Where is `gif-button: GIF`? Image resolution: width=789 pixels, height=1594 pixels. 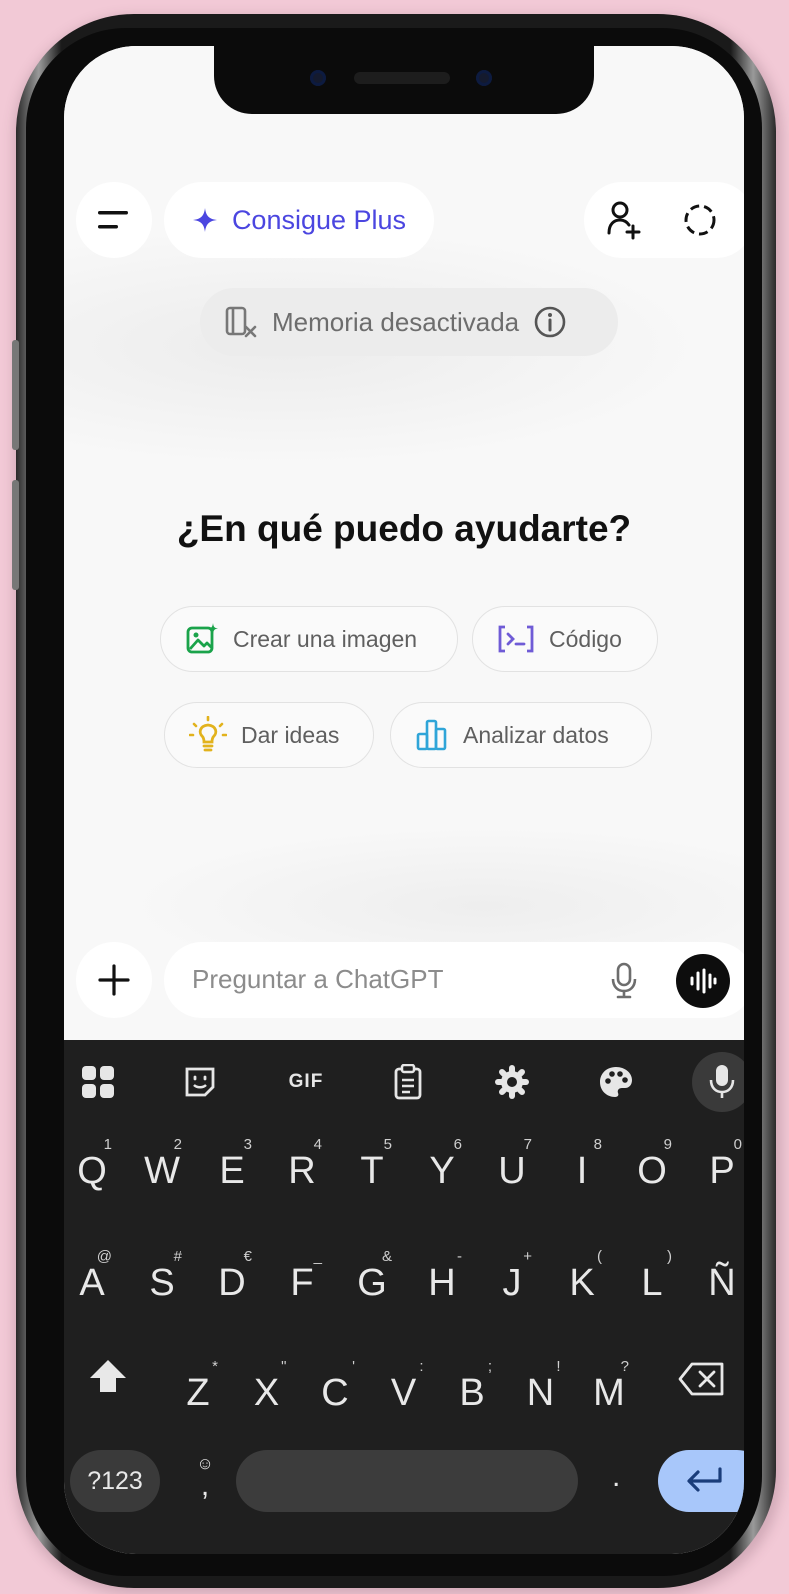
gif-button: GIF is located at coordinates (306, 1082).